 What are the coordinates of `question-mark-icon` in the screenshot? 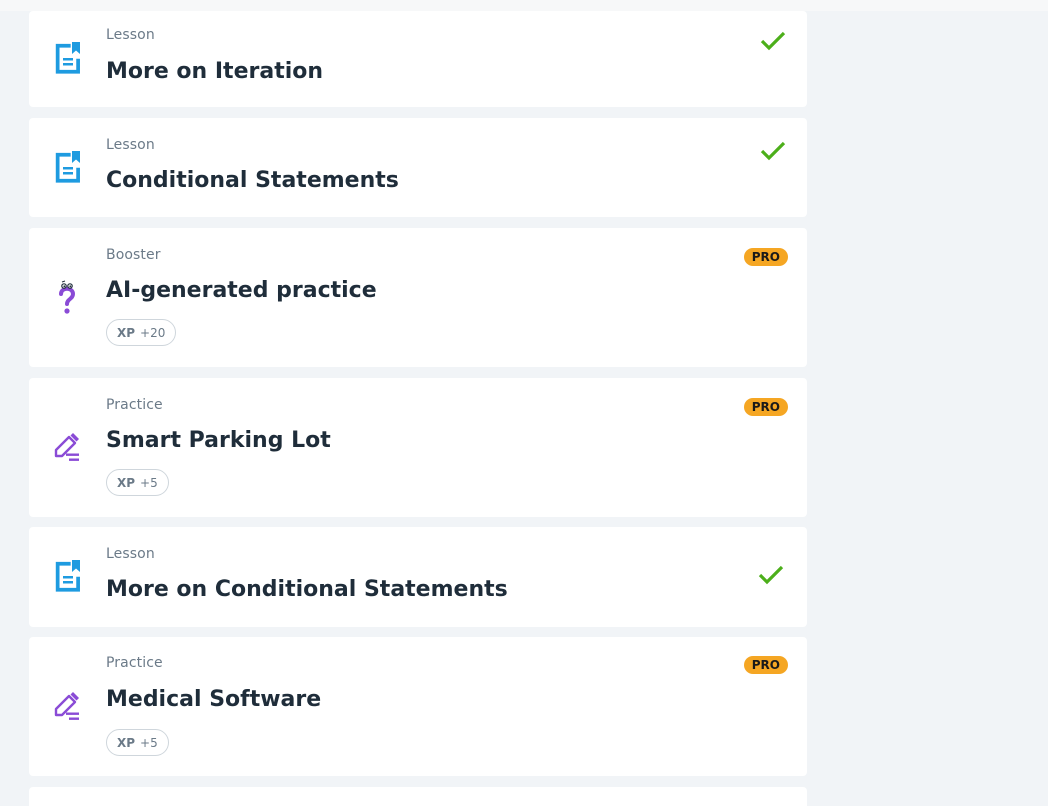 It's located at (67, 297).